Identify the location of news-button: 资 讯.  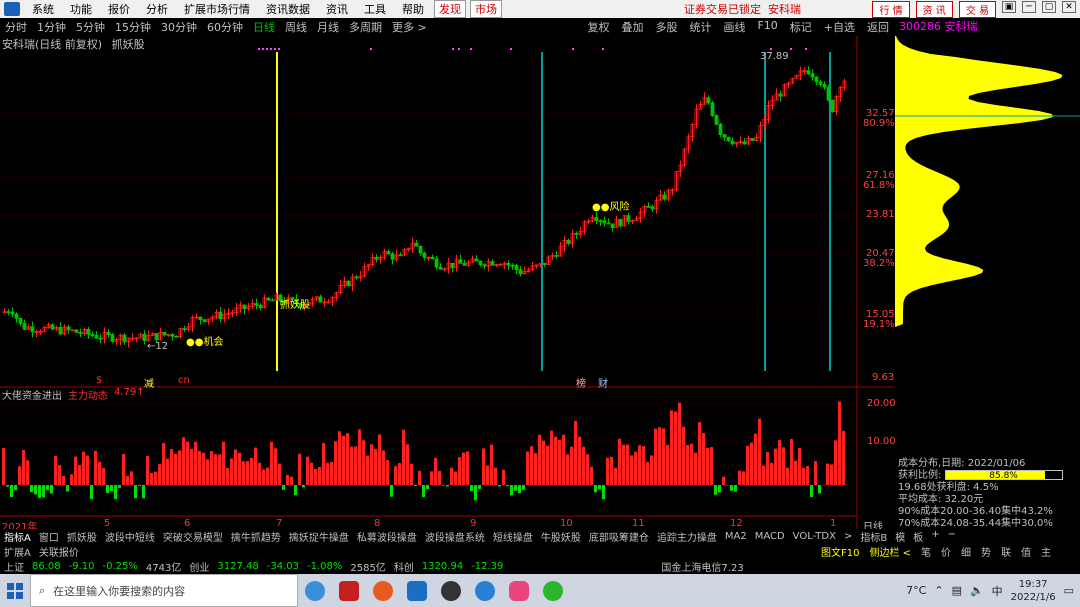
(934, 9).